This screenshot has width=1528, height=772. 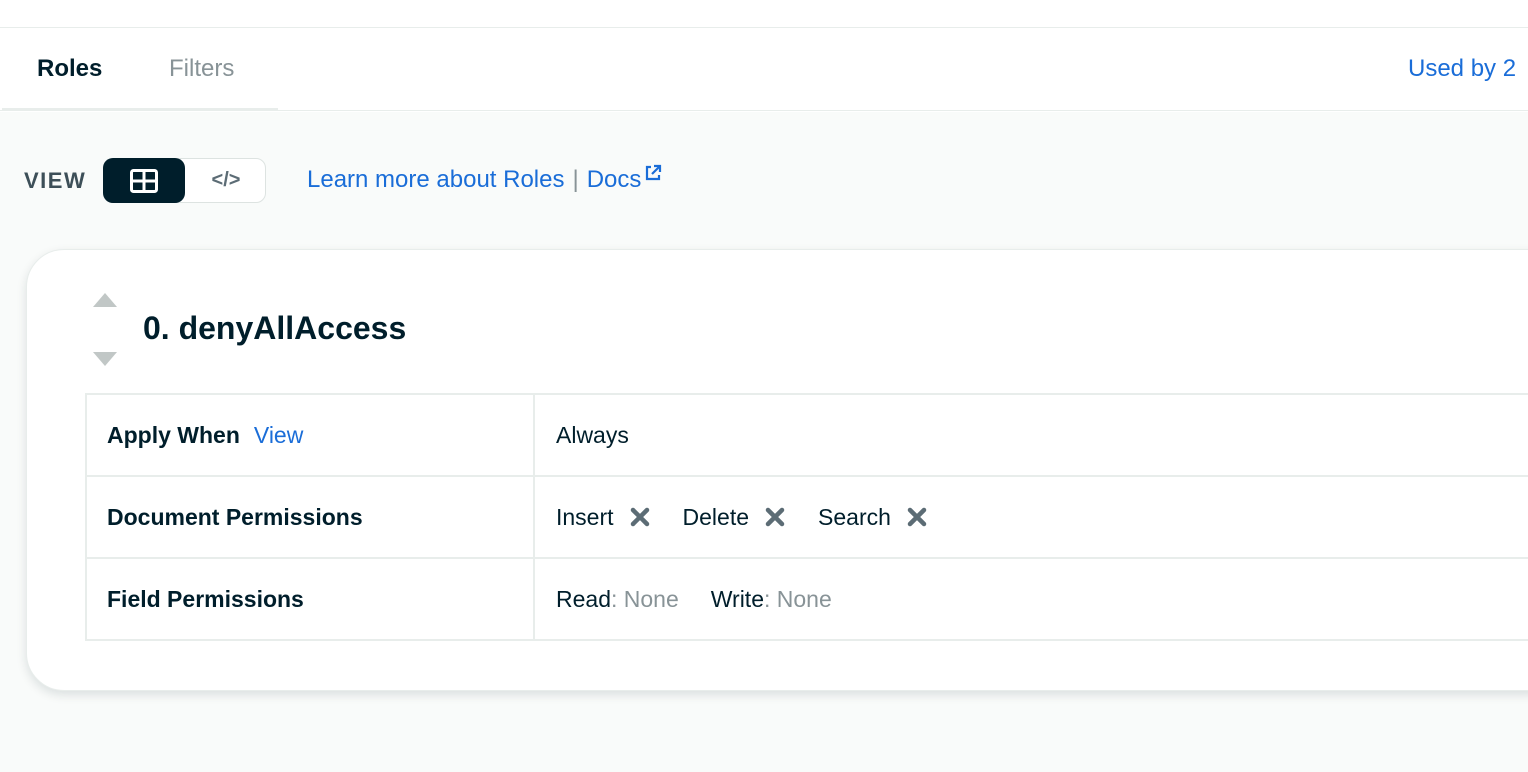 I want to click on read-value: None, so click(x=651, y=598).